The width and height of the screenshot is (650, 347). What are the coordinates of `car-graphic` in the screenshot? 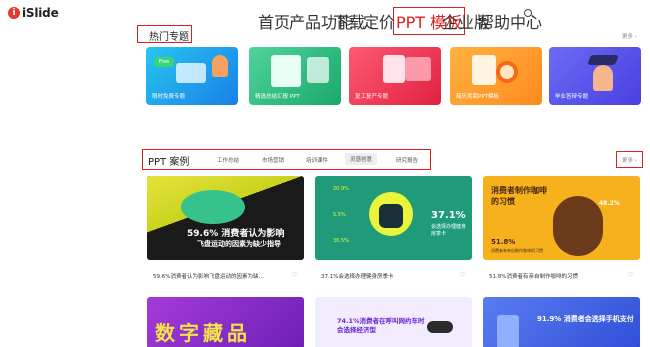 It's located at (440, 327).